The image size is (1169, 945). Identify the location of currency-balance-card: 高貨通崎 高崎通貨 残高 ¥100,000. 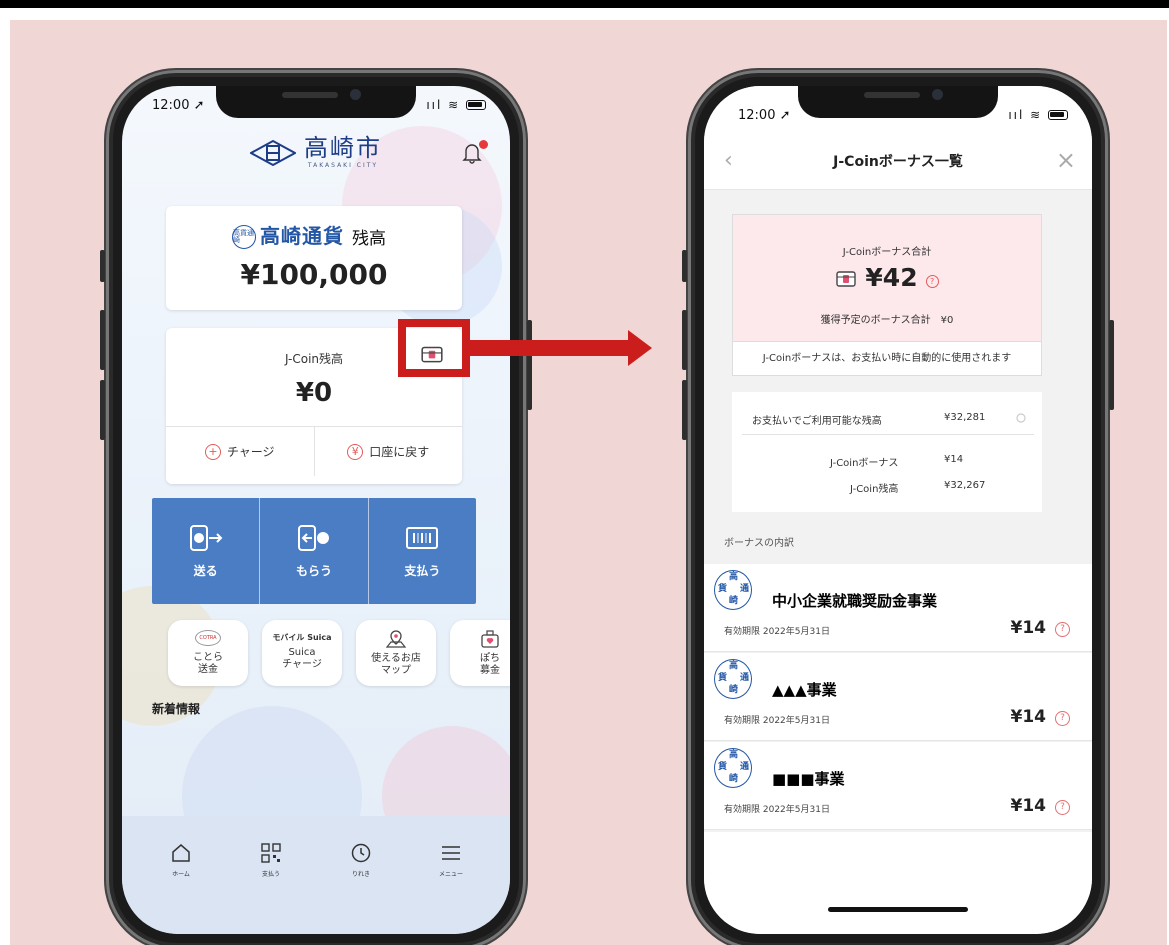
(314, 258).